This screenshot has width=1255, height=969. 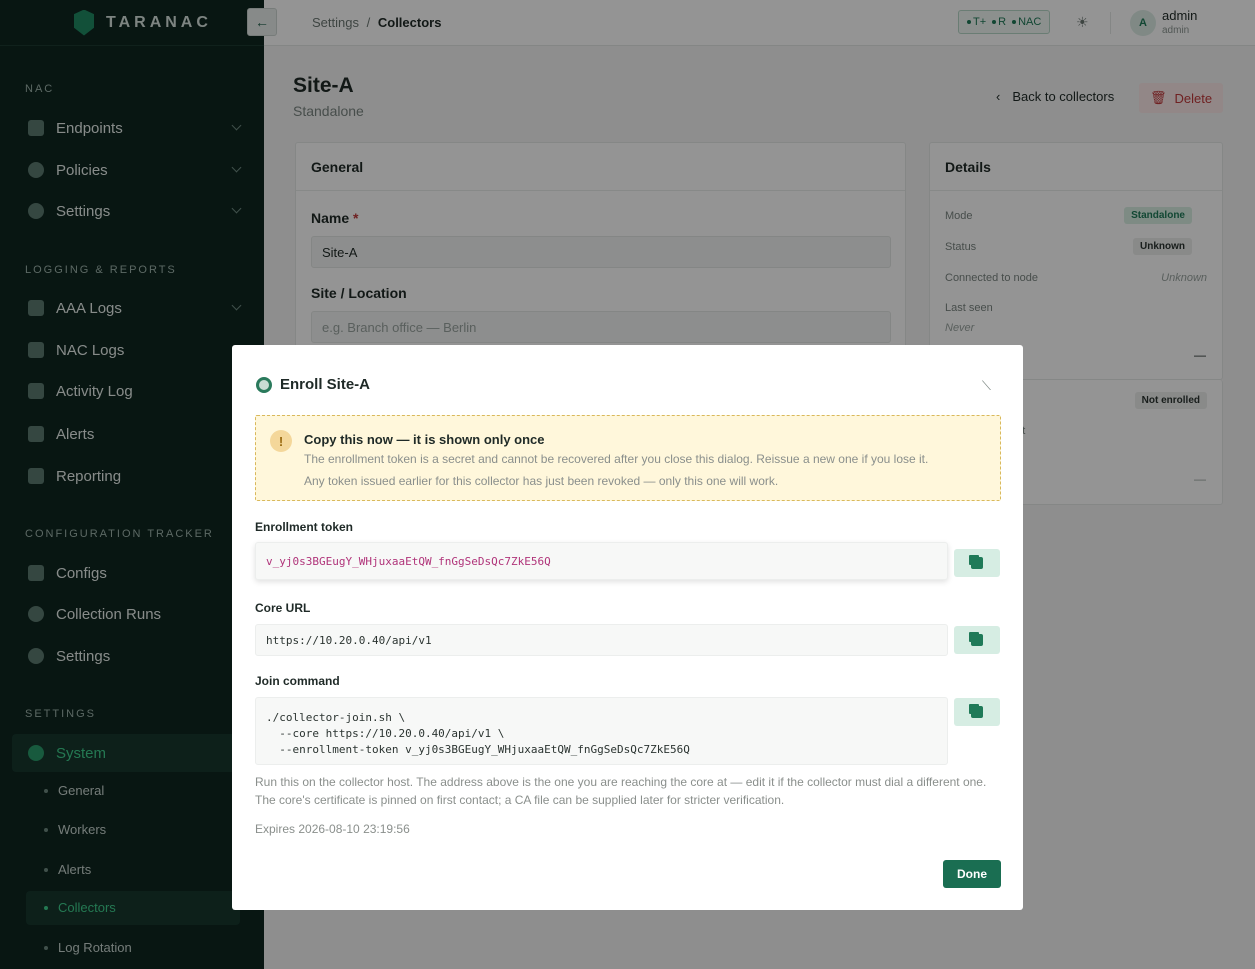 I want to click on warning-title: Copy this now — it is shown only once, so click(x=424, y=439).